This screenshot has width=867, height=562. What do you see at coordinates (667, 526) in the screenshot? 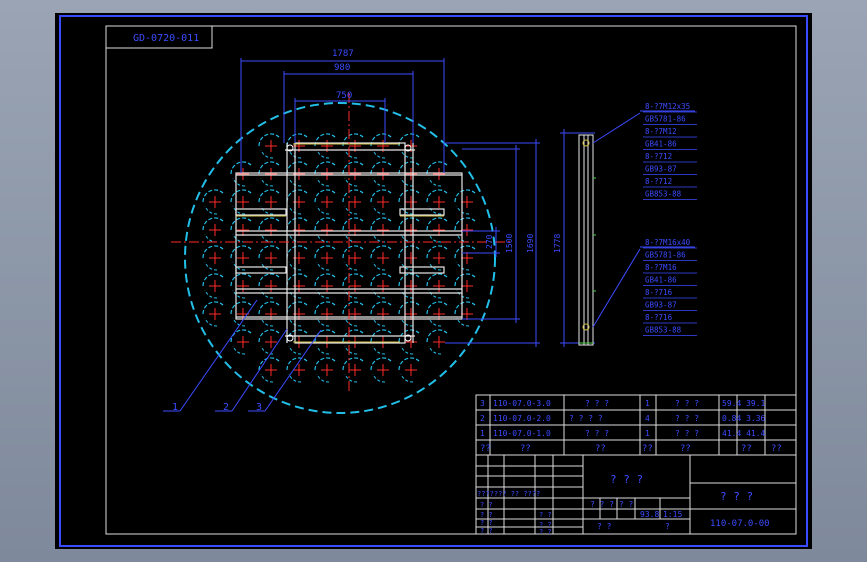
I see `sheet-label: ?` at bounding box center [667, 526].